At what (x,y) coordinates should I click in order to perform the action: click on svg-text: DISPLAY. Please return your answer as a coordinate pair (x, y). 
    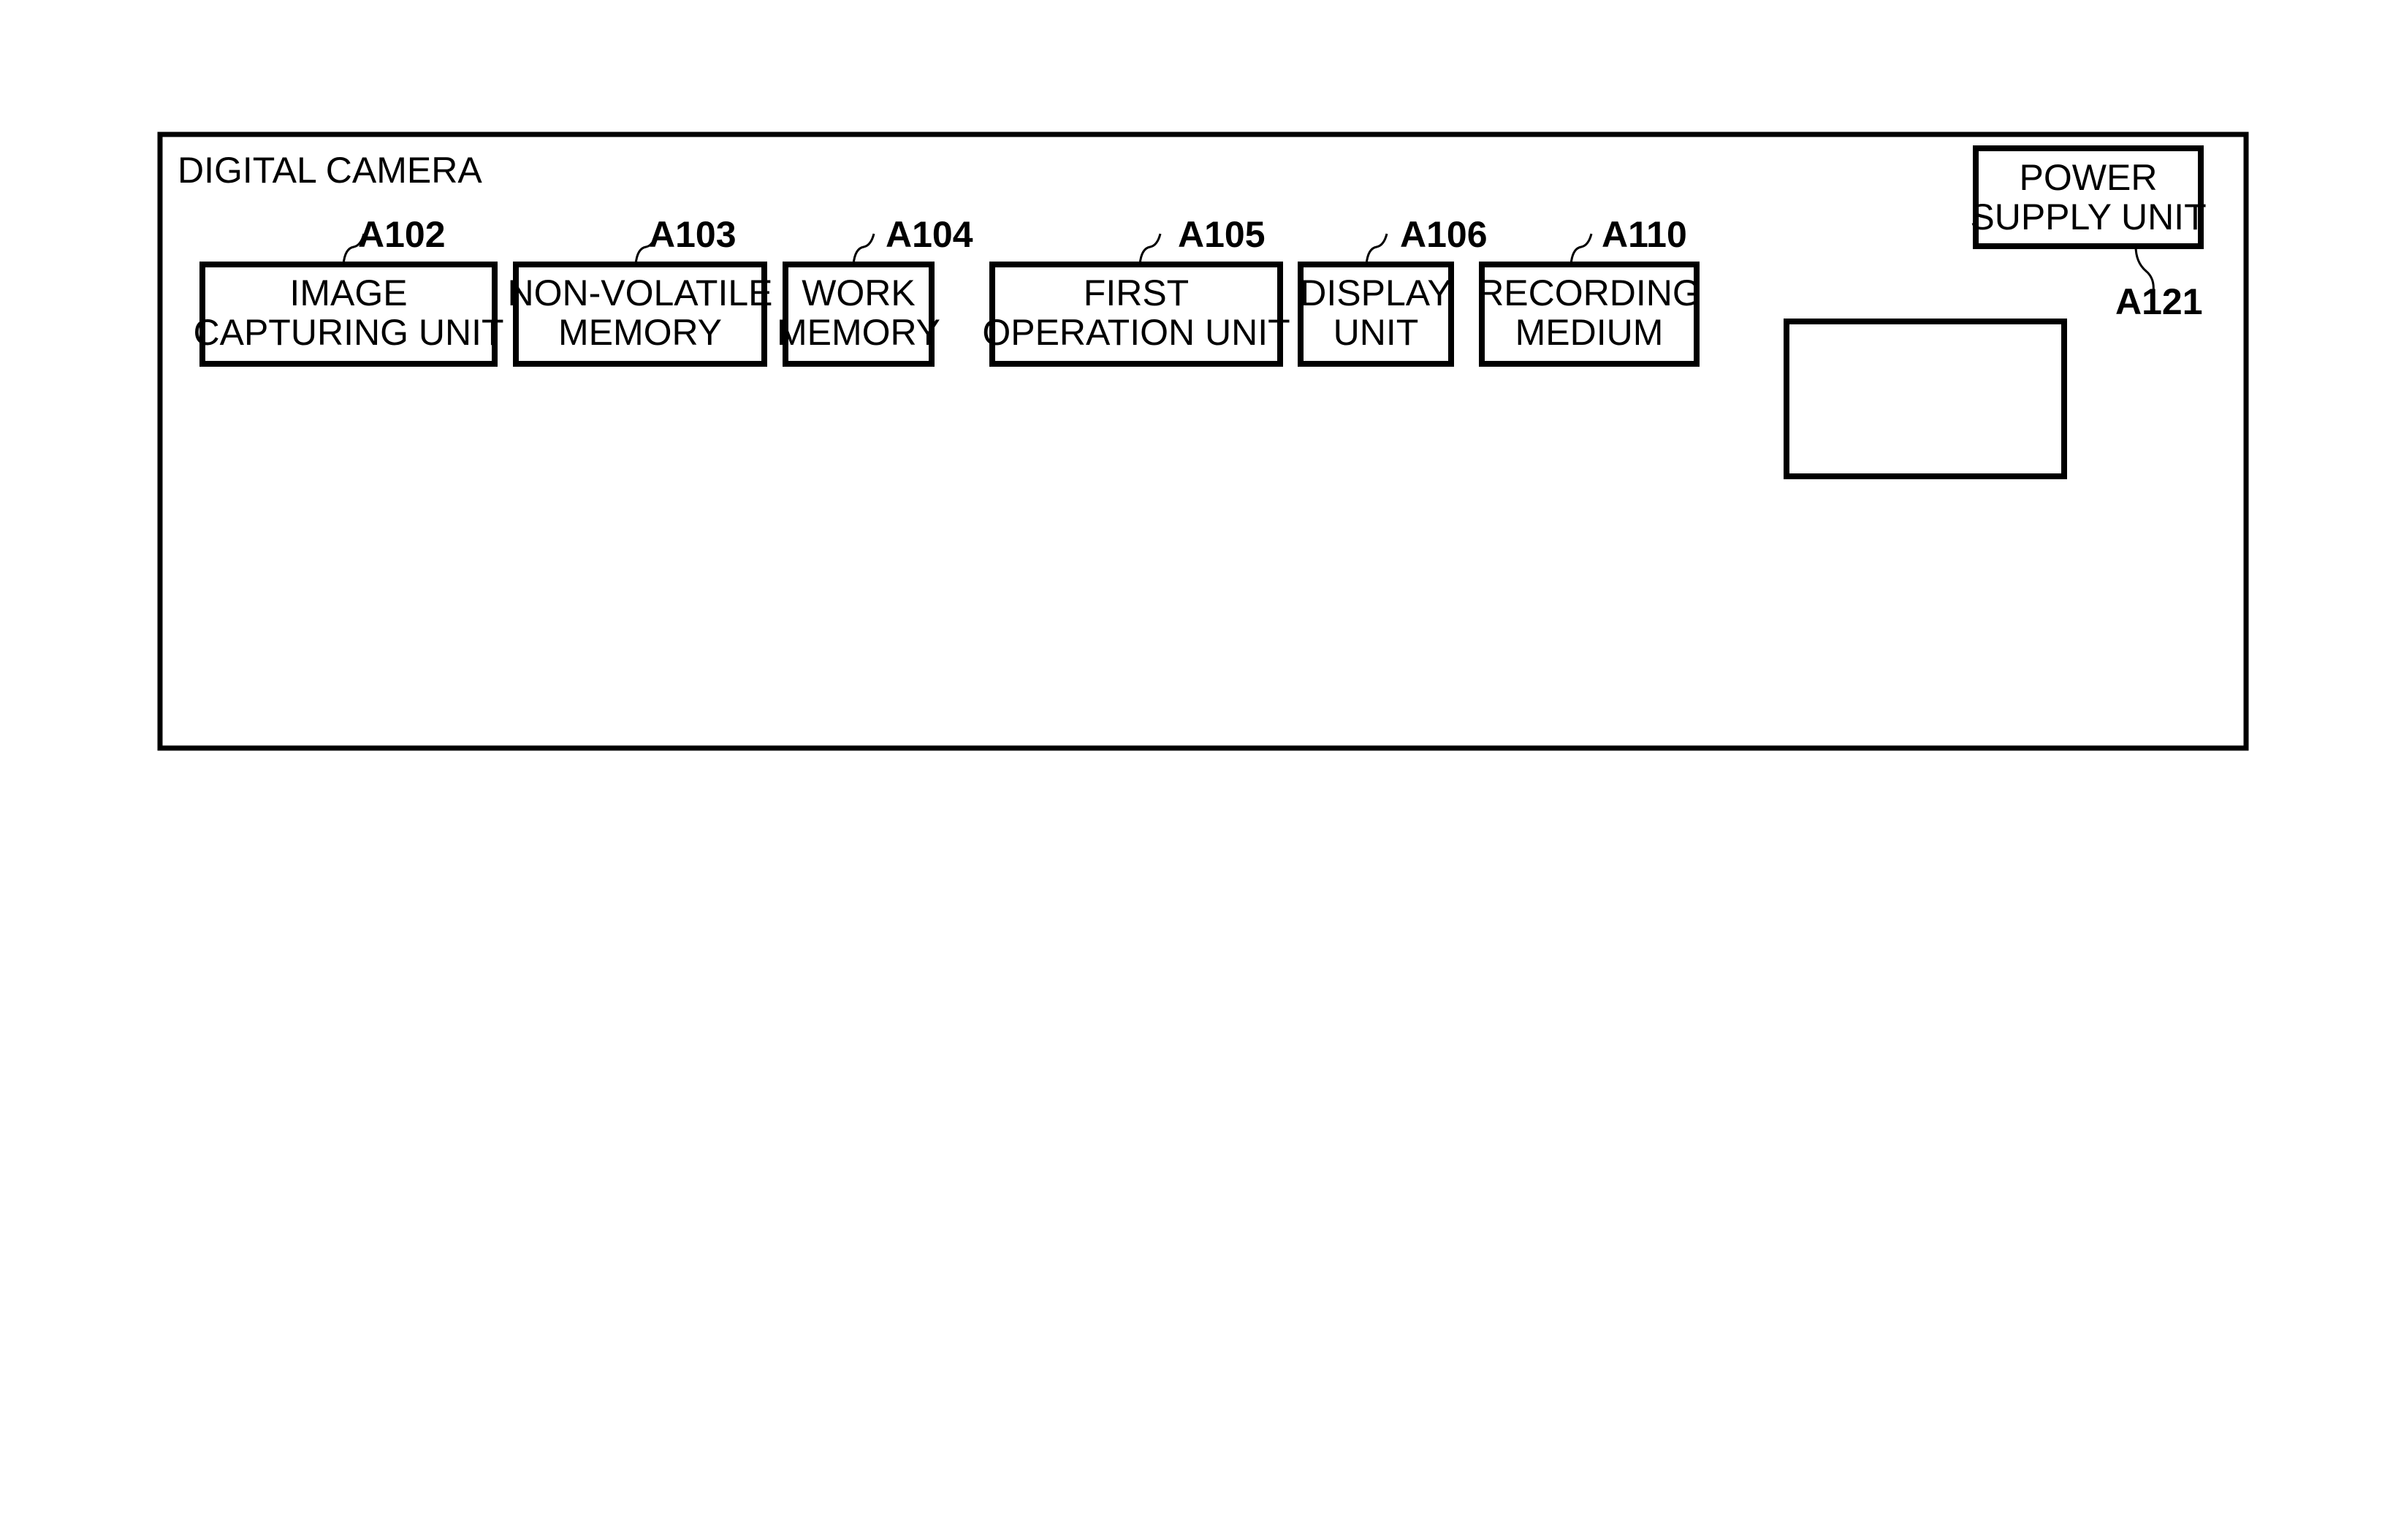
    Looking at the image, I should click on (1376, 292).